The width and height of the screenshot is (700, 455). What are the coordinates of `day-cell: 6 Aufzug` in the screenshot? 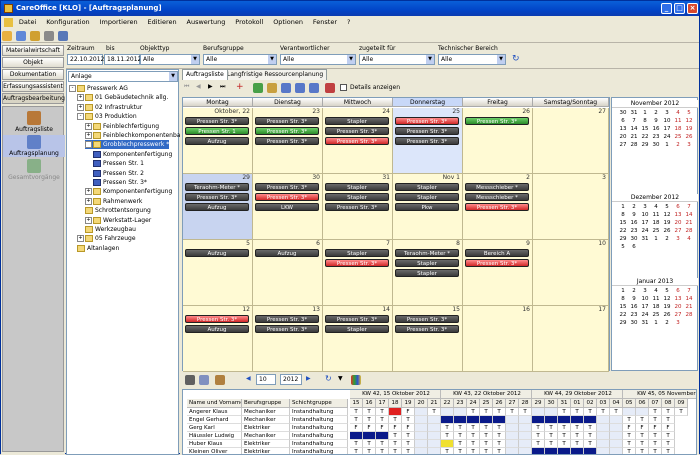 It's located at (288, 273).